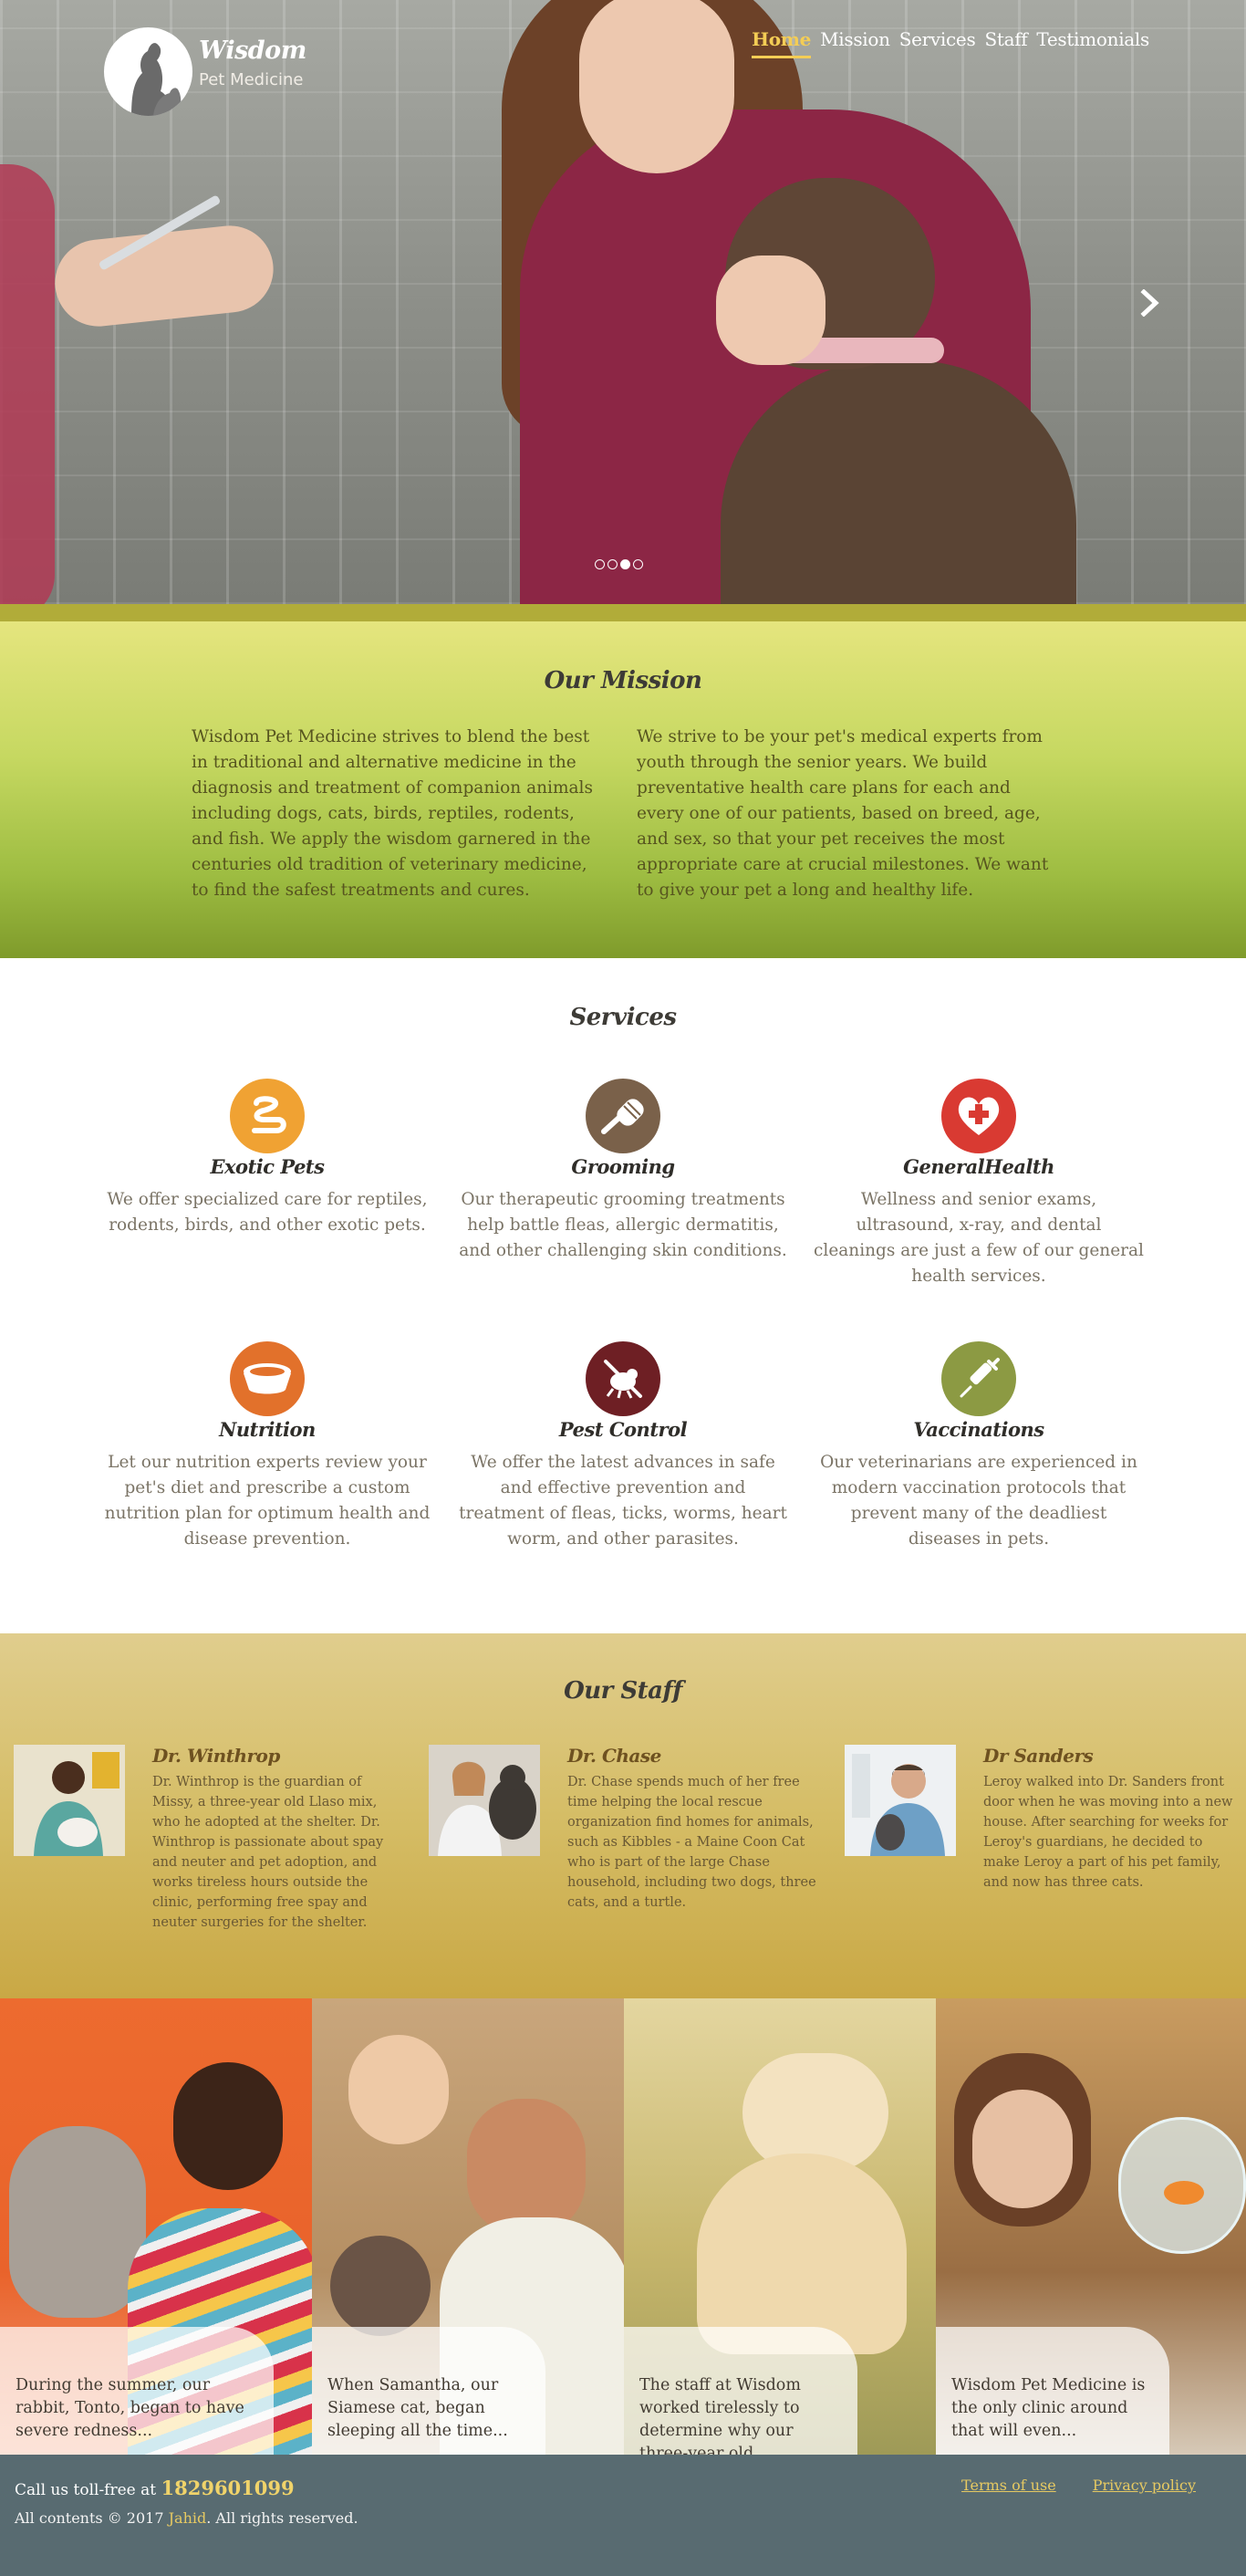  I want to click on golden-dog-body, so click(802, 2254).